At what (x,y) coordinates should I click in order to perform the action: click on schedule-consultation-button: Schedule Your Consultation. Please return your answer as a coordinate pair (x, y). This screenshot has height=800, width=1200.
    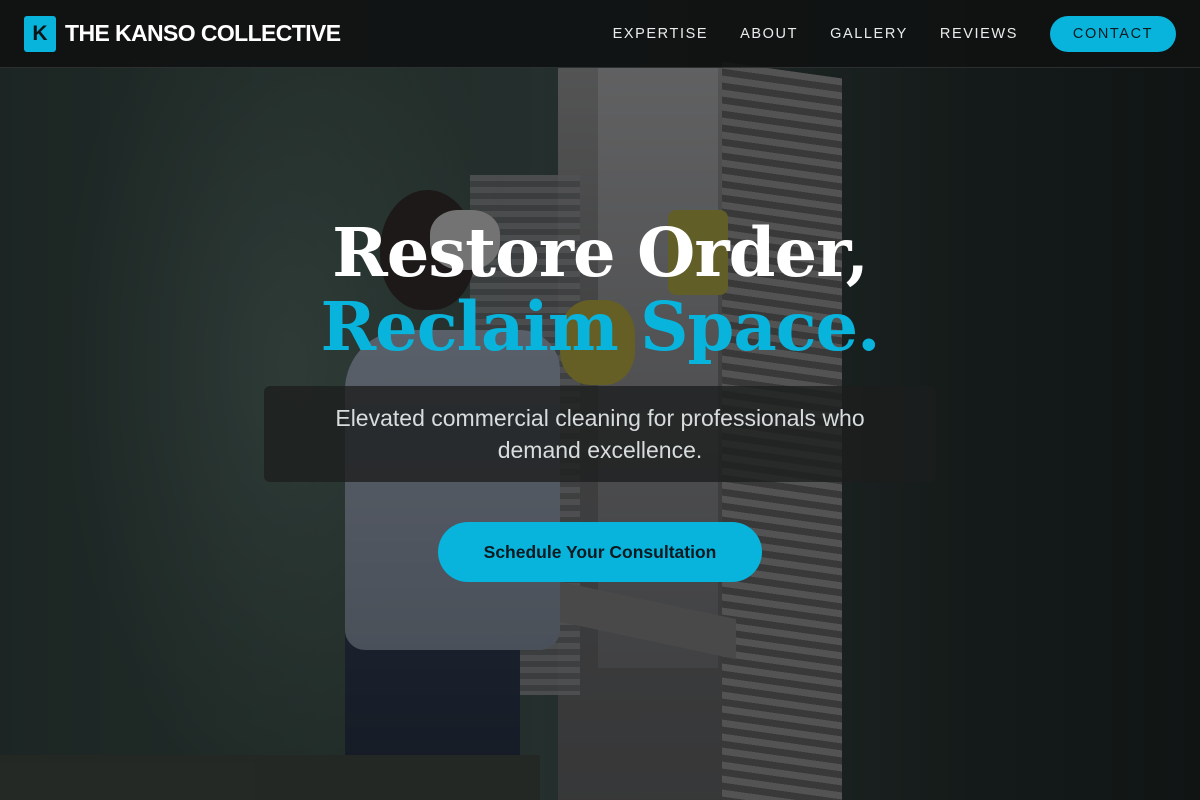
    Looking at the image, I should click on (600, 552).